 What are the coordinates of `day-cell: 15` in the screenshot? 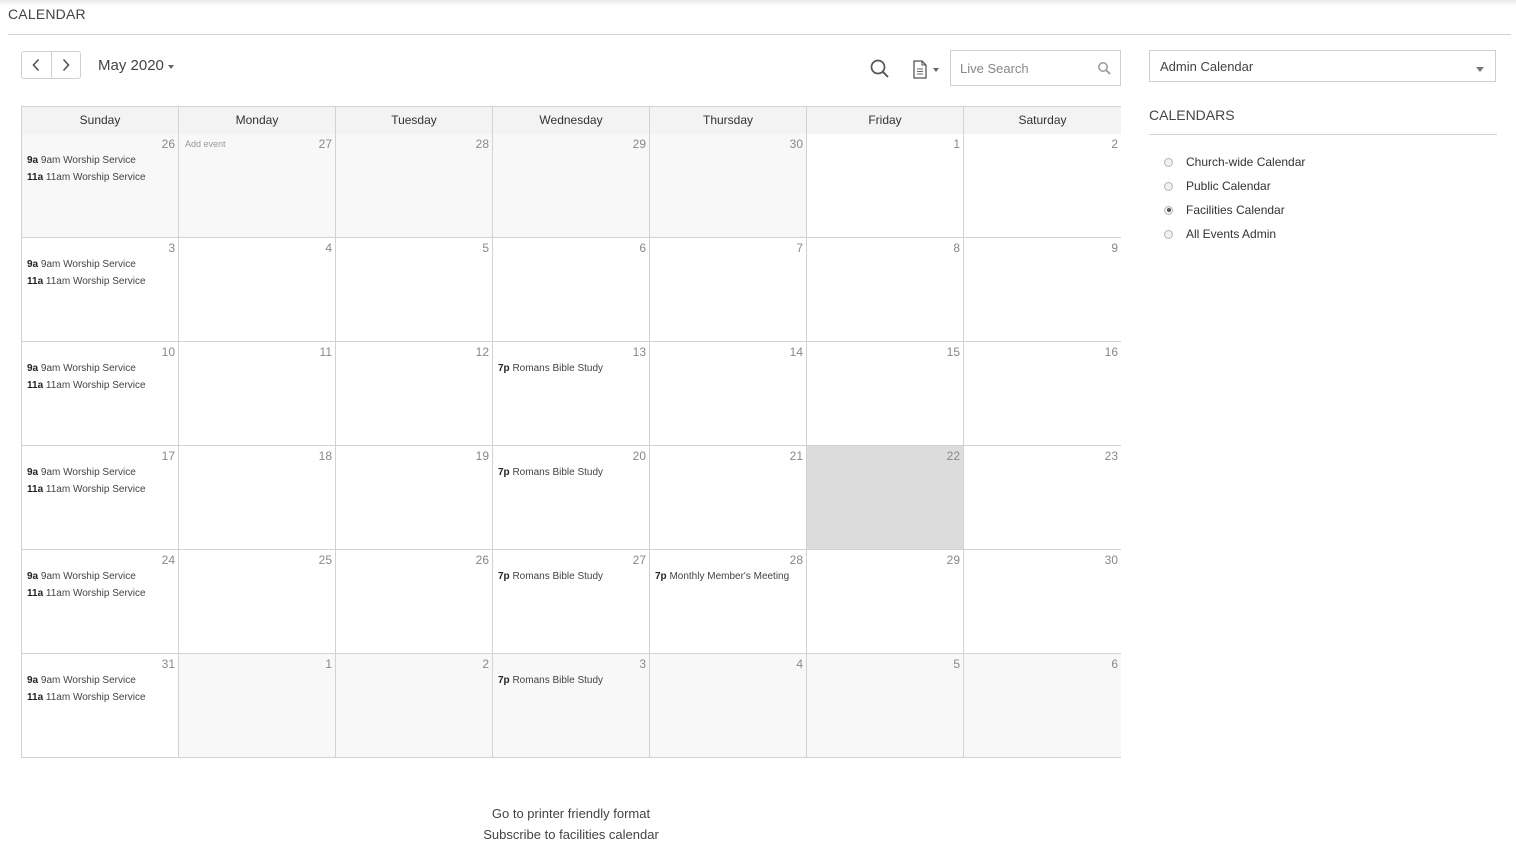 It's located at (885, 394).